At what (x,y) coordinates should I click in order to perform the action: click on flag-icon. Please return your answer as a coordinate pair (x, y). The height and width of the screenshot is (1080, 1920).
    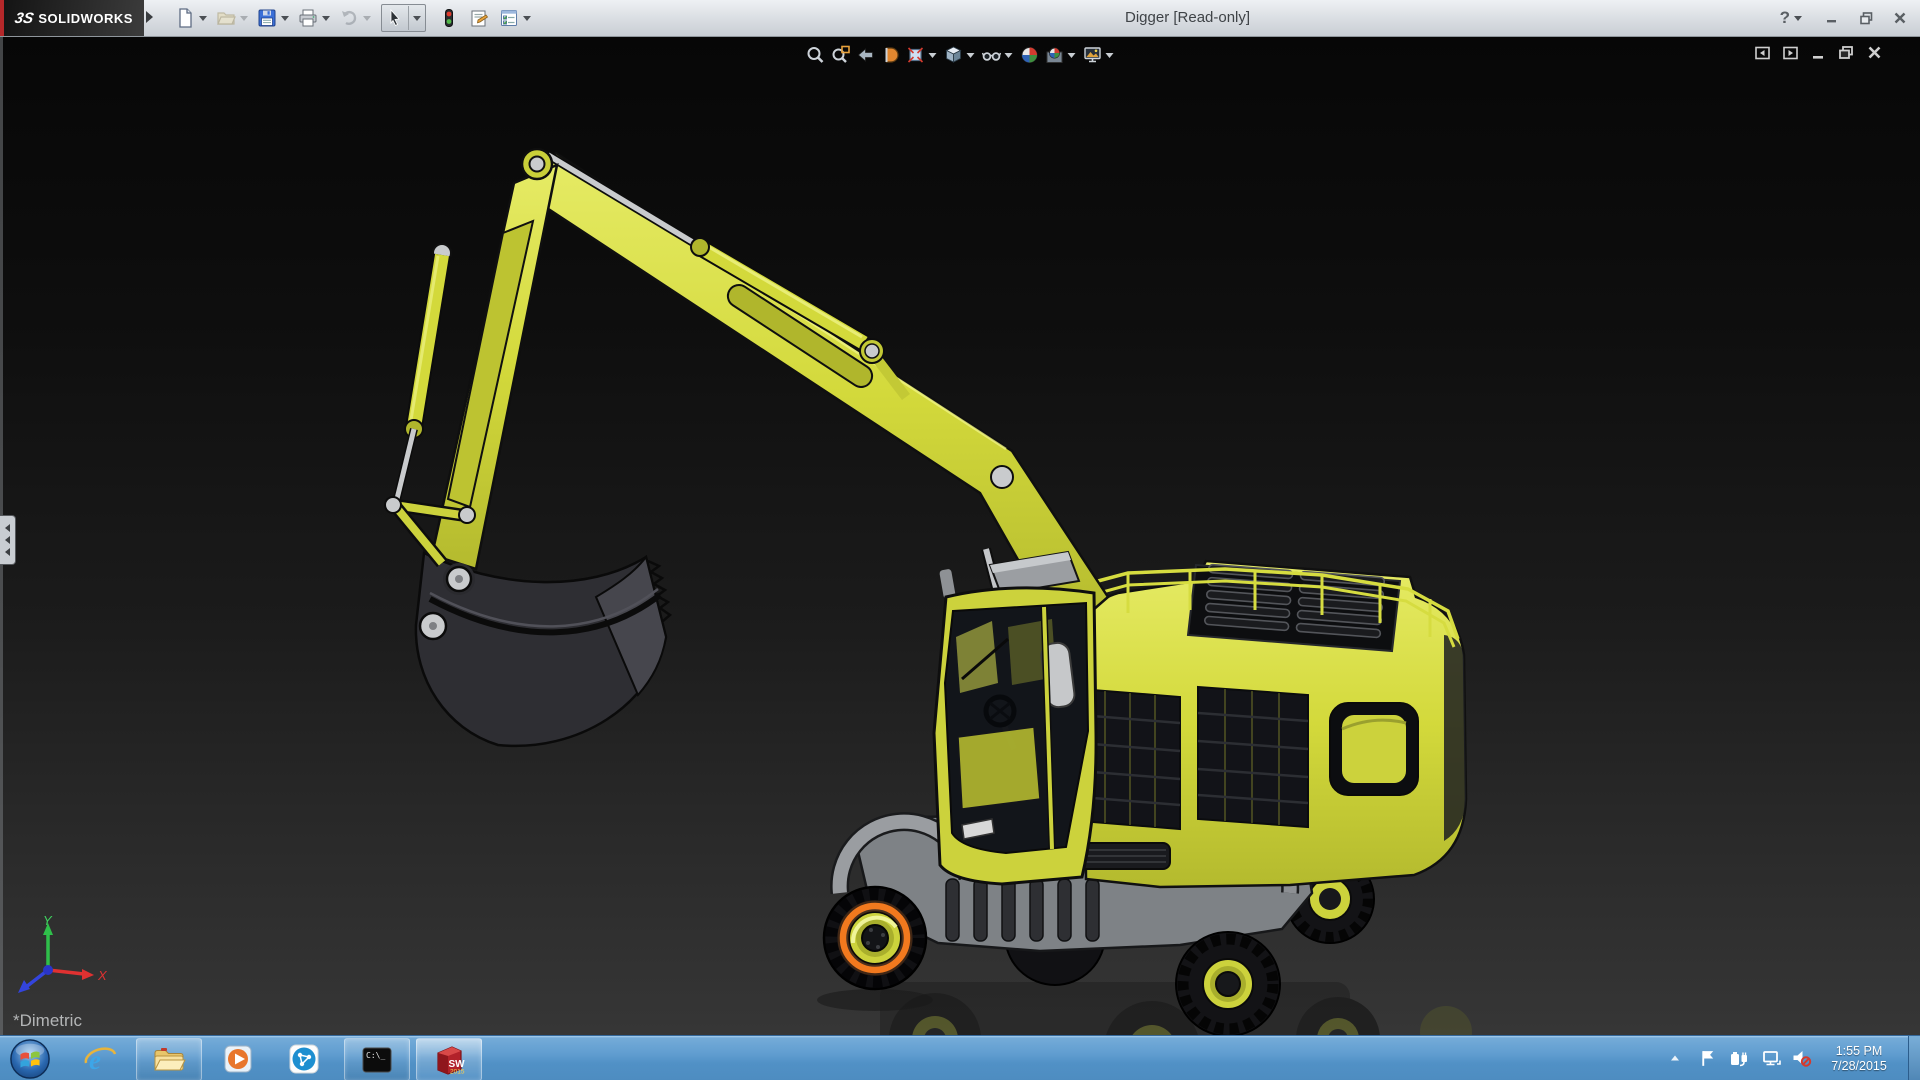
    Looking at the image, I should click on (1707, 1058).